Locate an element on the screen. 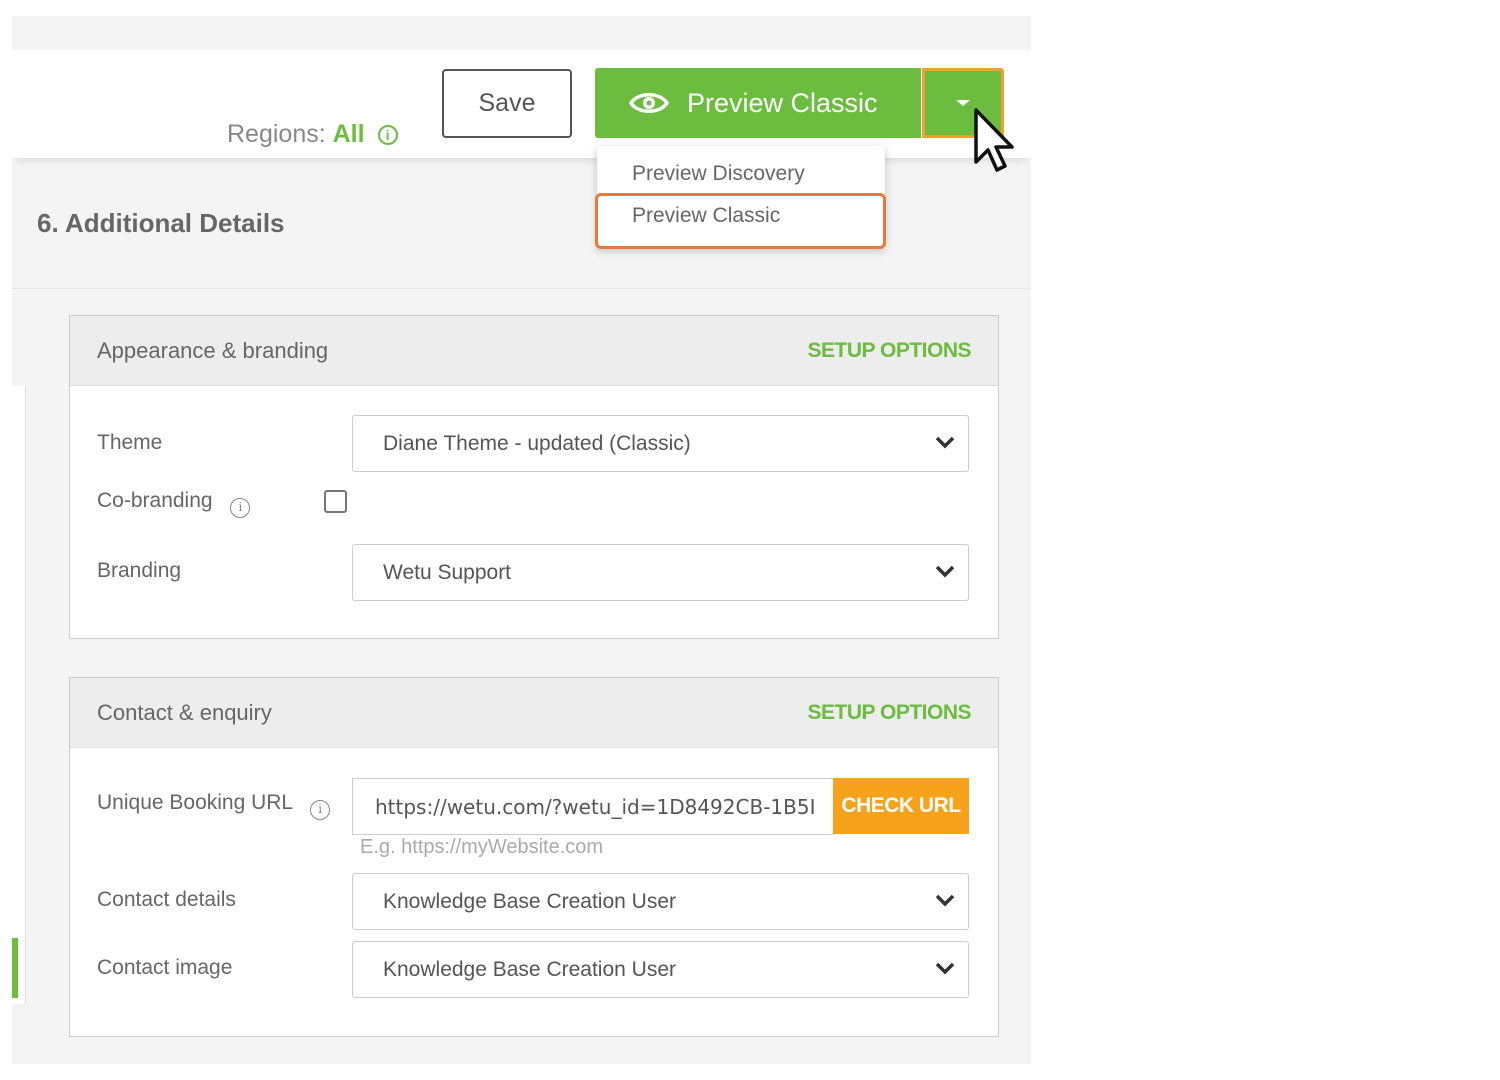  top-toolbar: Regions: All i Save Preview Classic is located at coordinates (521, 104).